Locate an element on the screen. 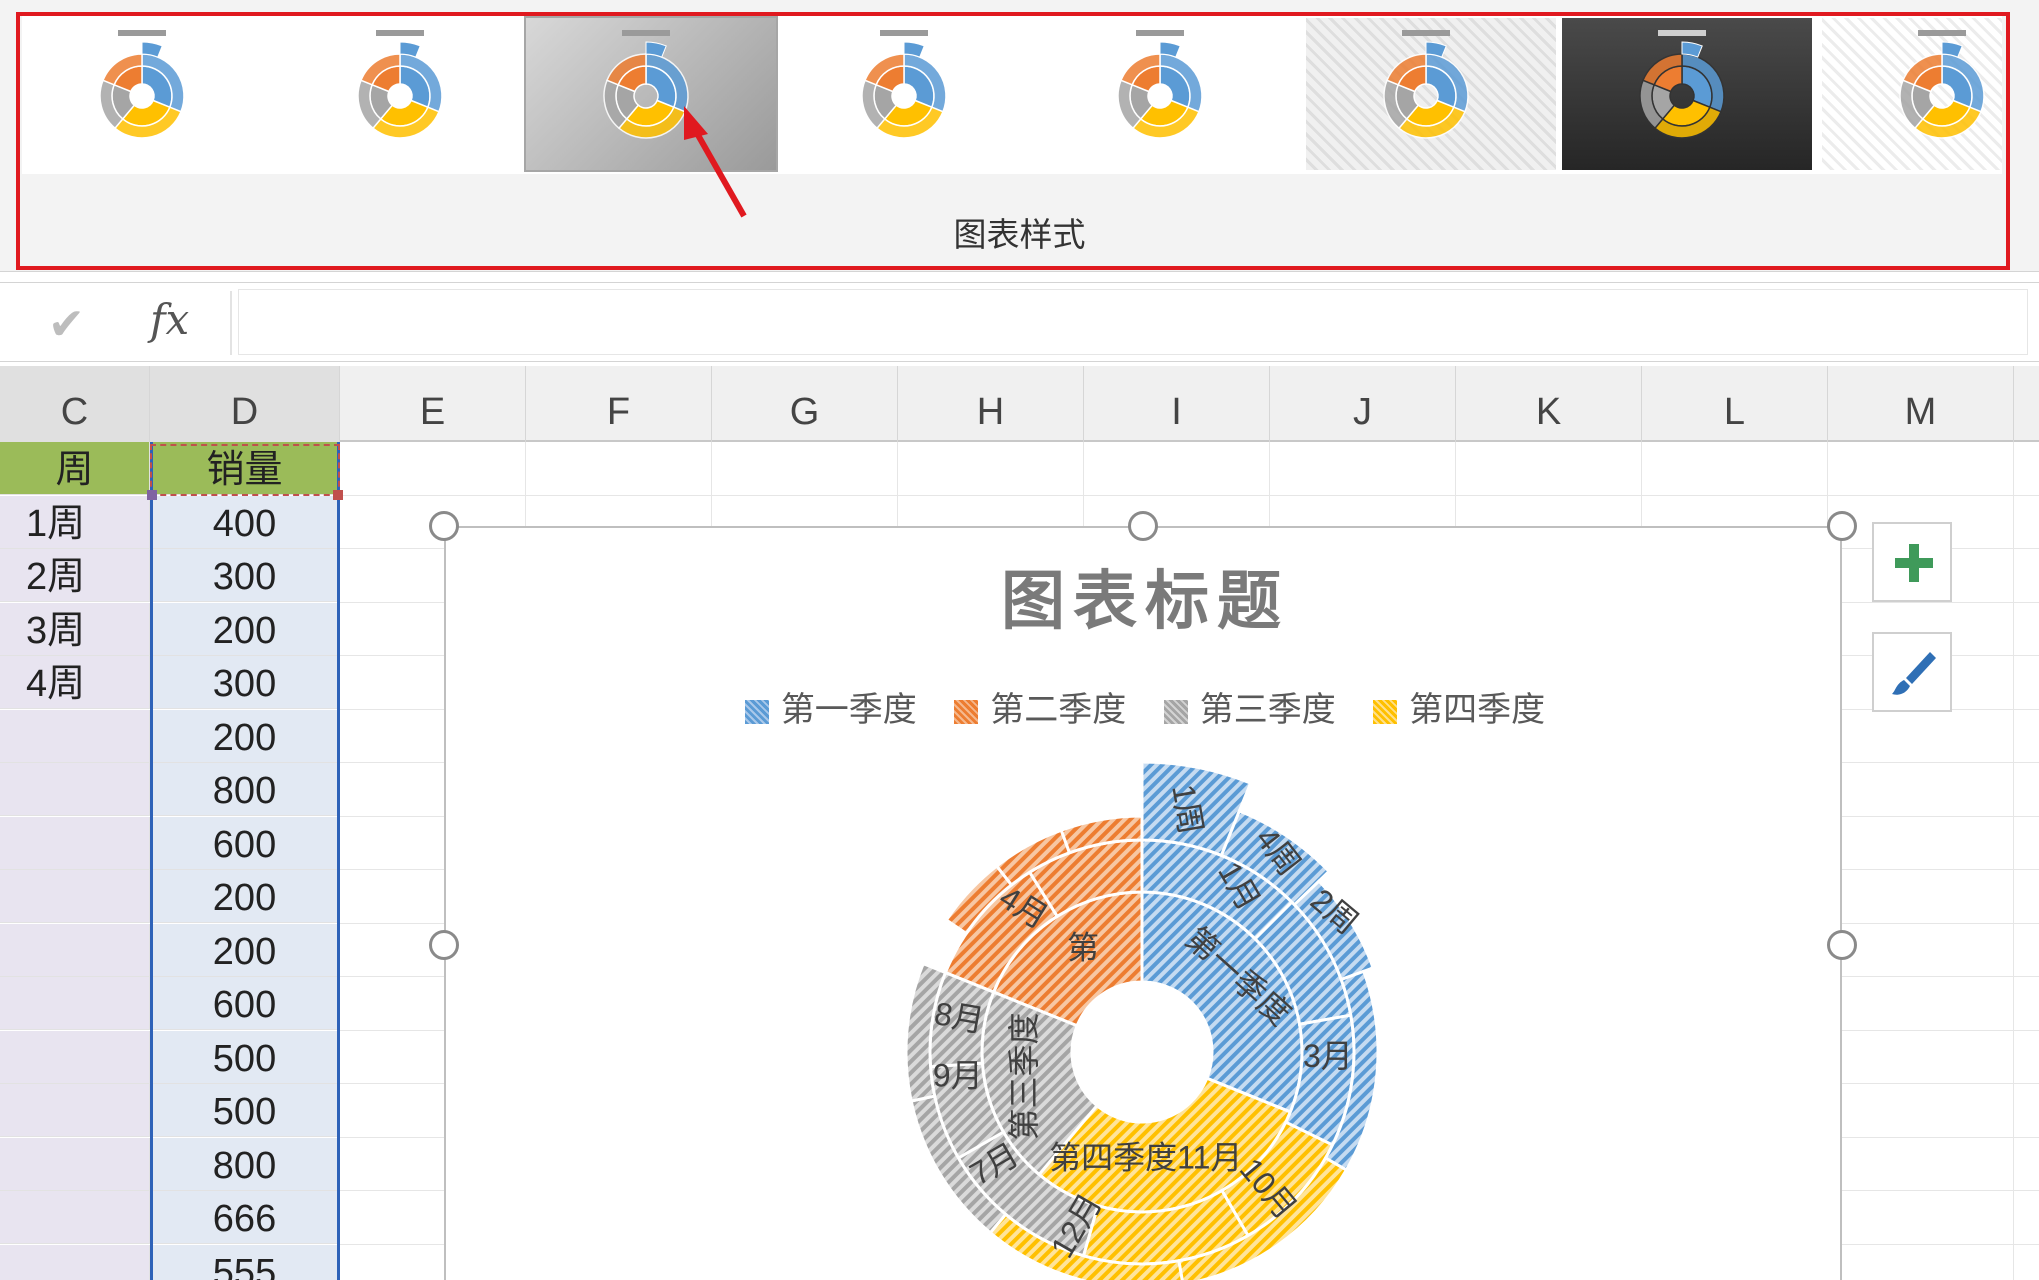  sunburst-label: 9月 is located at coordinates (958, 1075).